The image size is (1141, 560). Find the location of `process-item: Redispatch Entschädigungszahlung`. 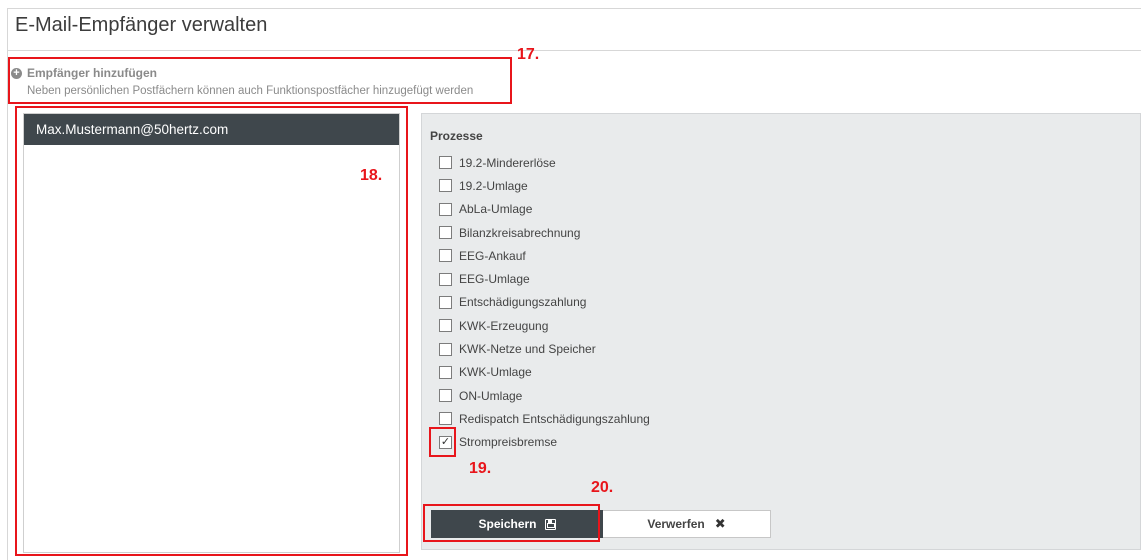

process-item: Redispatch Entschädigungszahlung is located at coordinates (544, 418).